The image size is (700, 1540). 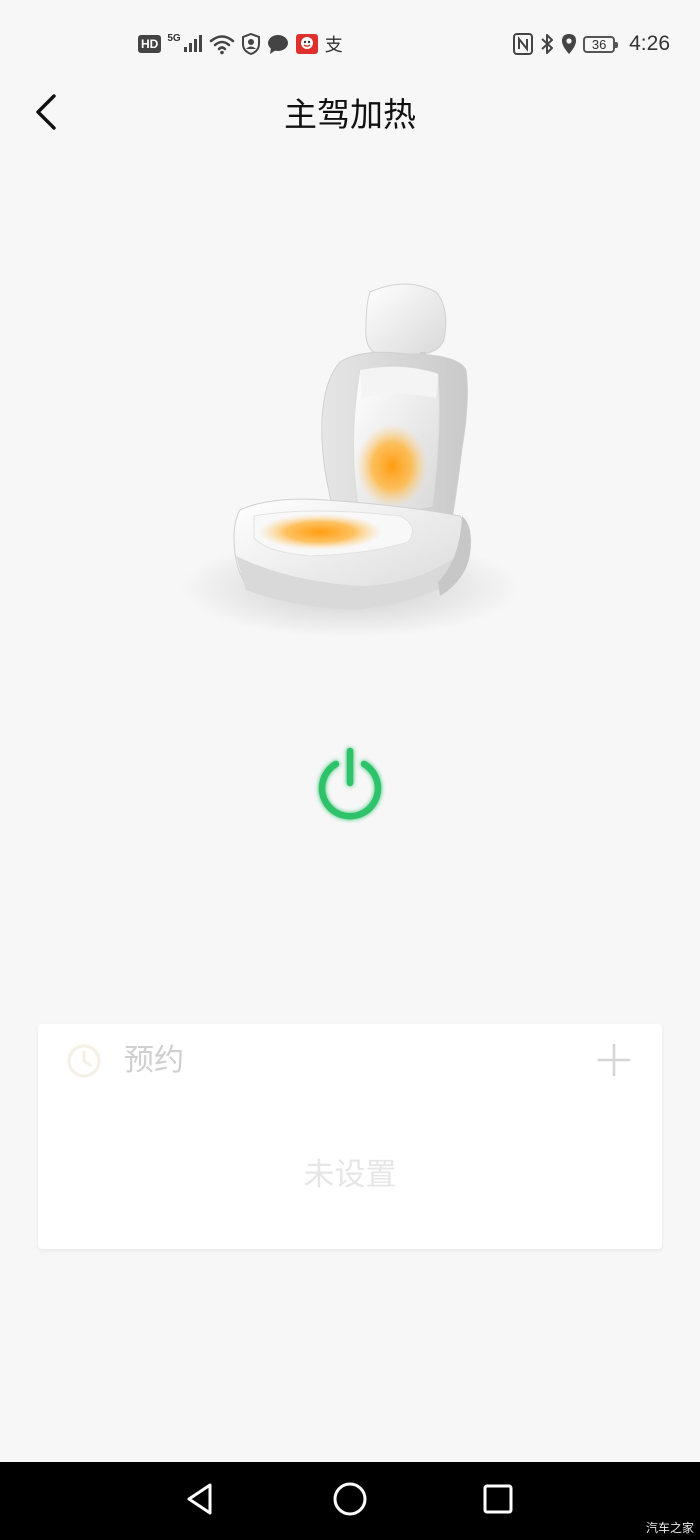 I want to click on nav-back-button, so click(x=200, y=1501).